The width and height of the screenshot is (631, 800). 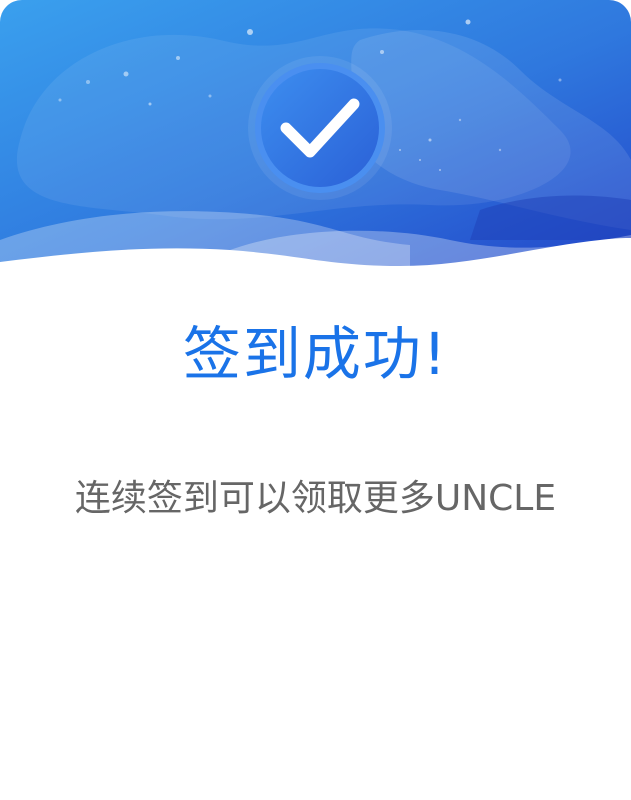 What do you see at coordinates (315, 498) in the screenshot?
I see `success-message: 连续签到可以领取更多UNCLE` at bounding box center [315, 498].